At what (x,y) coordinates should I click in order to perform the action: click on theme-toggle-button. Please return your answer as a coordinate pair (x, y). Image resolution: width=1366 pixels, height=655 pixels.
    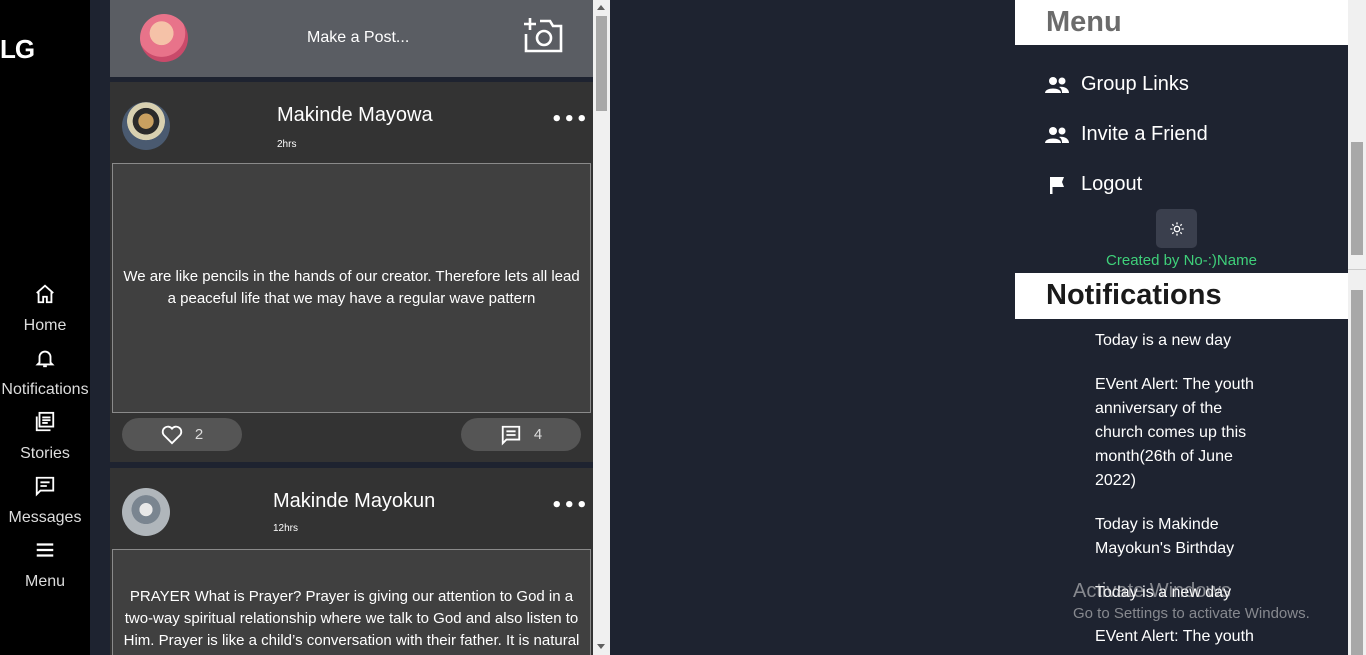
    Looking at the image, I should click on (1176, 228).